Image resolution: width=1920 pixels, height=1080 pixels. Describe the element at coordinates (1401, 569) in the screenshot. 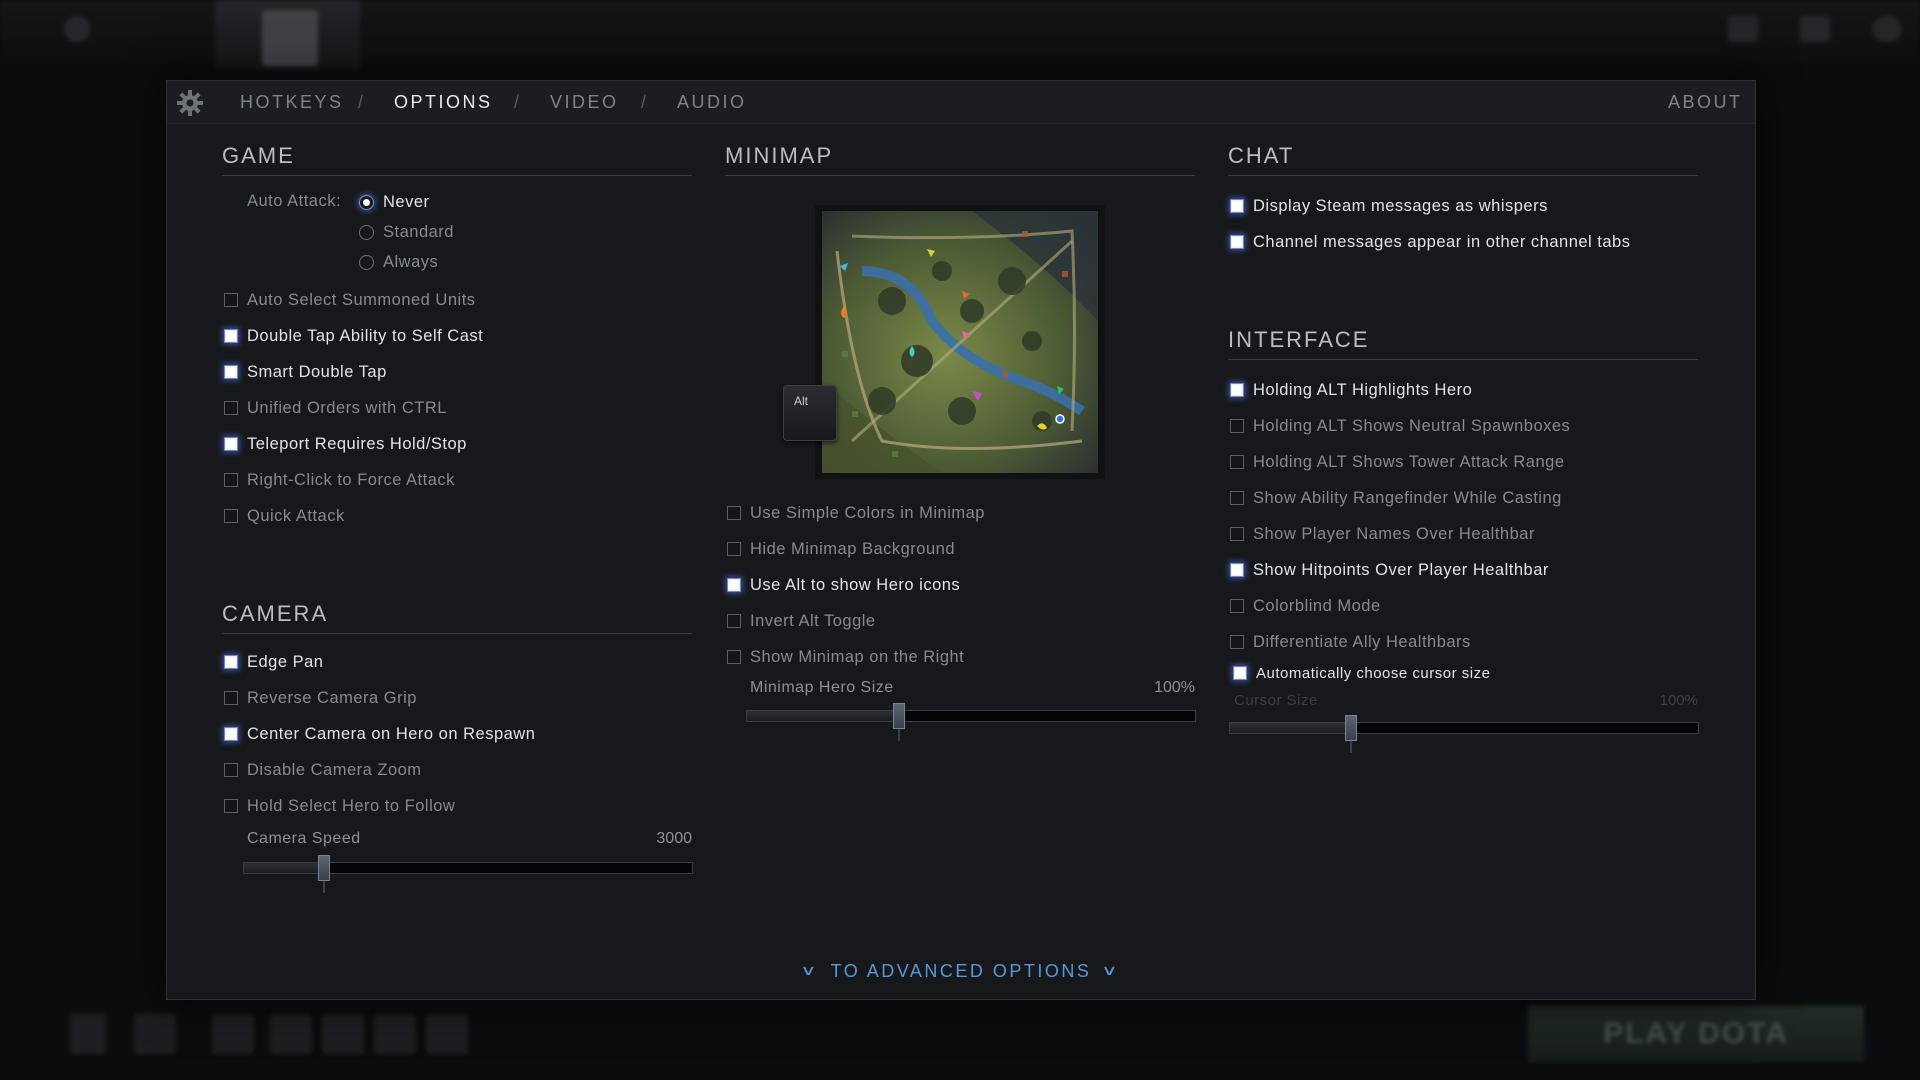

I see `option-label: Show Hitpoints Over Player Healthbar` at that location.